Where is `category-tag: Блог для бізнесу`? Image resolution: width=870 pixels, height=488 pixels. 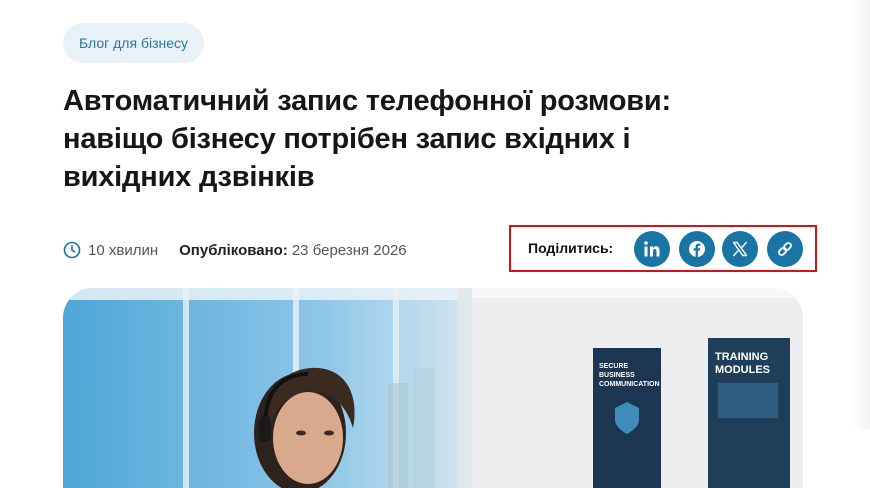
category-tag: Блог для бізнесу is located at coordinates (134, 43).